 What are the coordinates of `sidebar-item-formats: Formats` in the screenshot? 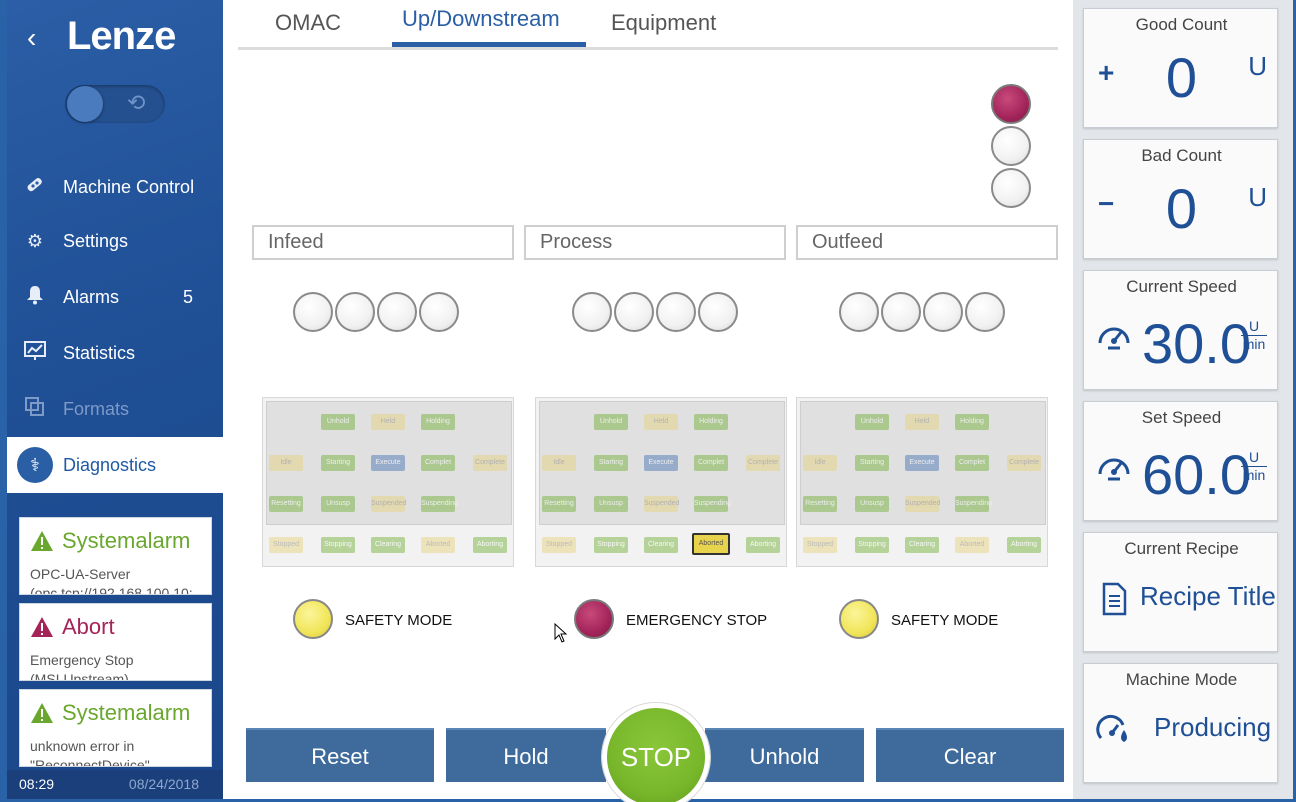 It's located at (115, 409).